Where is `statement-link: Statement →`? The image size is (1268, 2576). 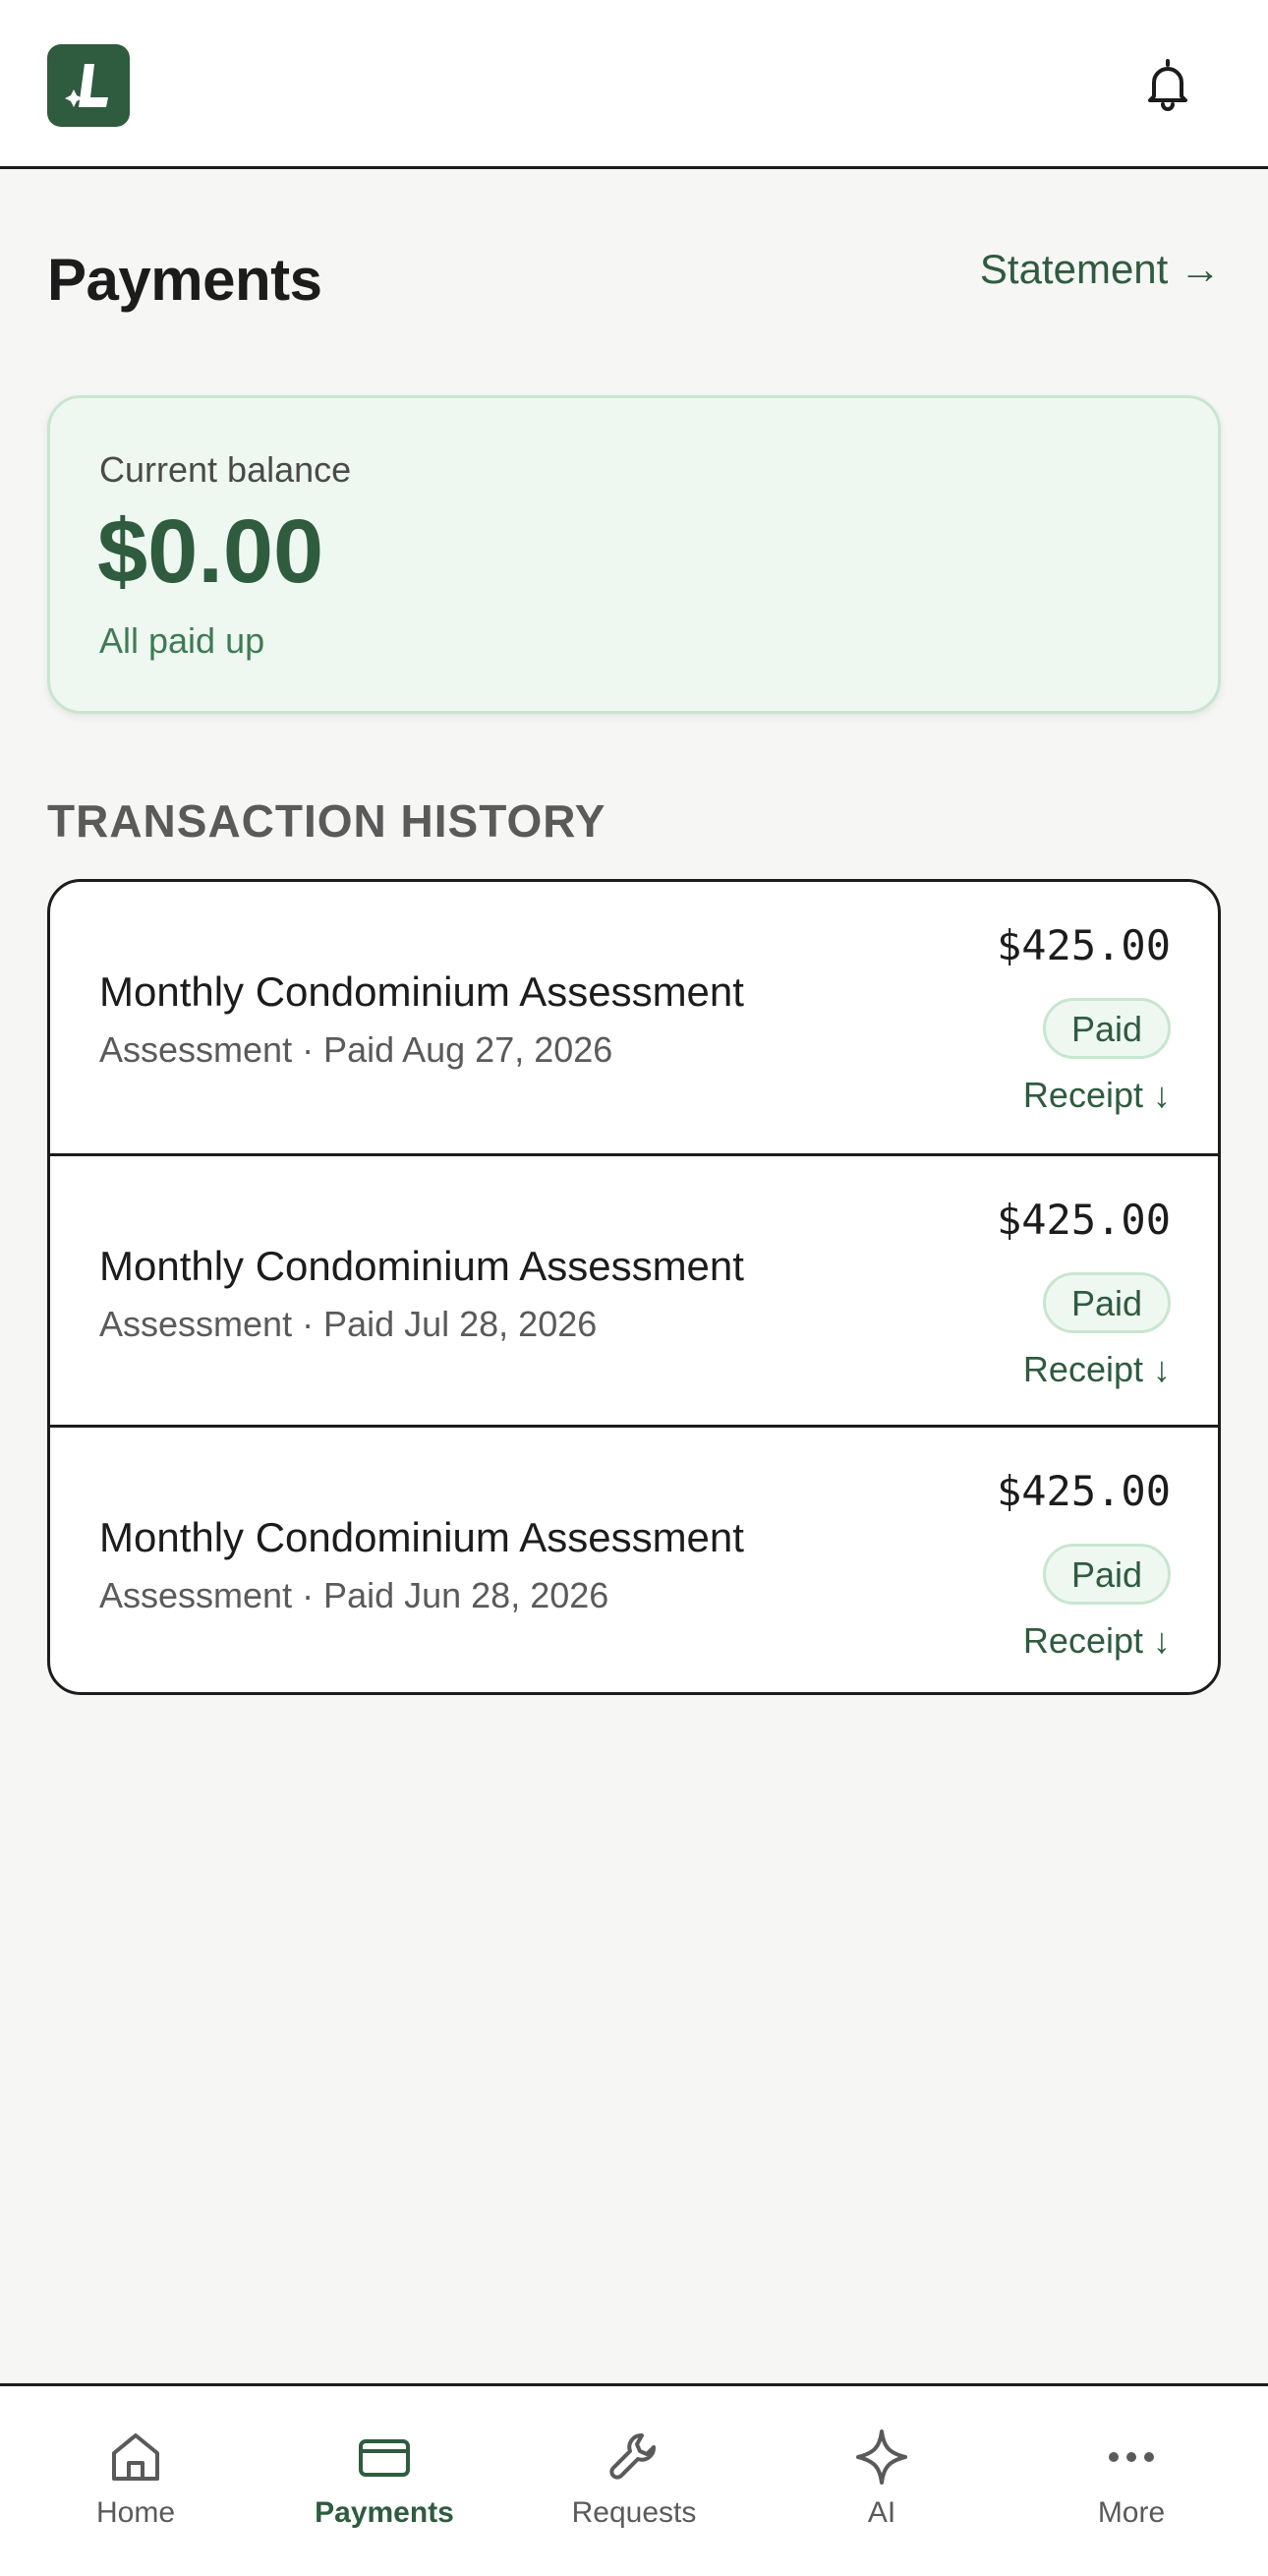 statement-link: Statement → is located at coordinates (1100, 269).